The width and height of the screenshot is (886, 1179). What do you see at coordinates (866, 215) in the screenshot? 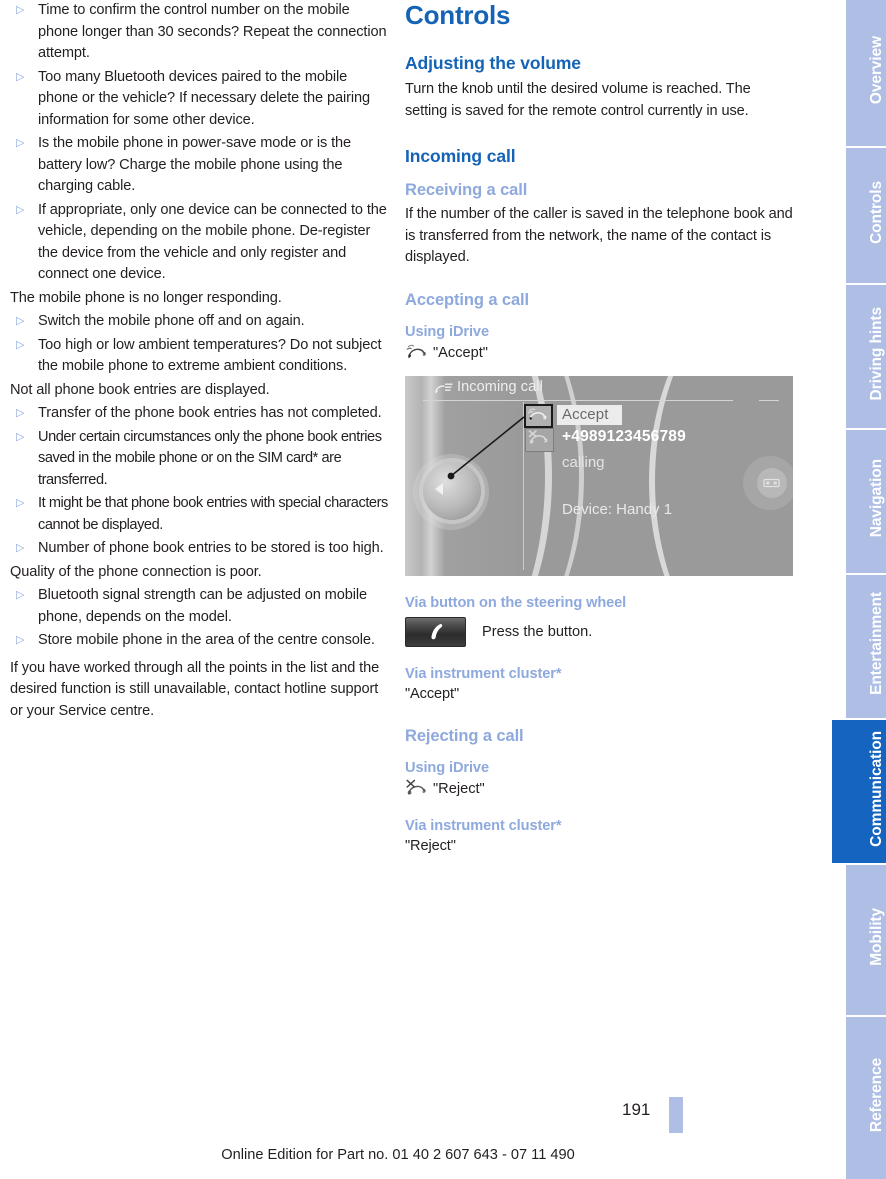
I see `sidebar-tab-controls: Controls` at bounding box center [866, 215].